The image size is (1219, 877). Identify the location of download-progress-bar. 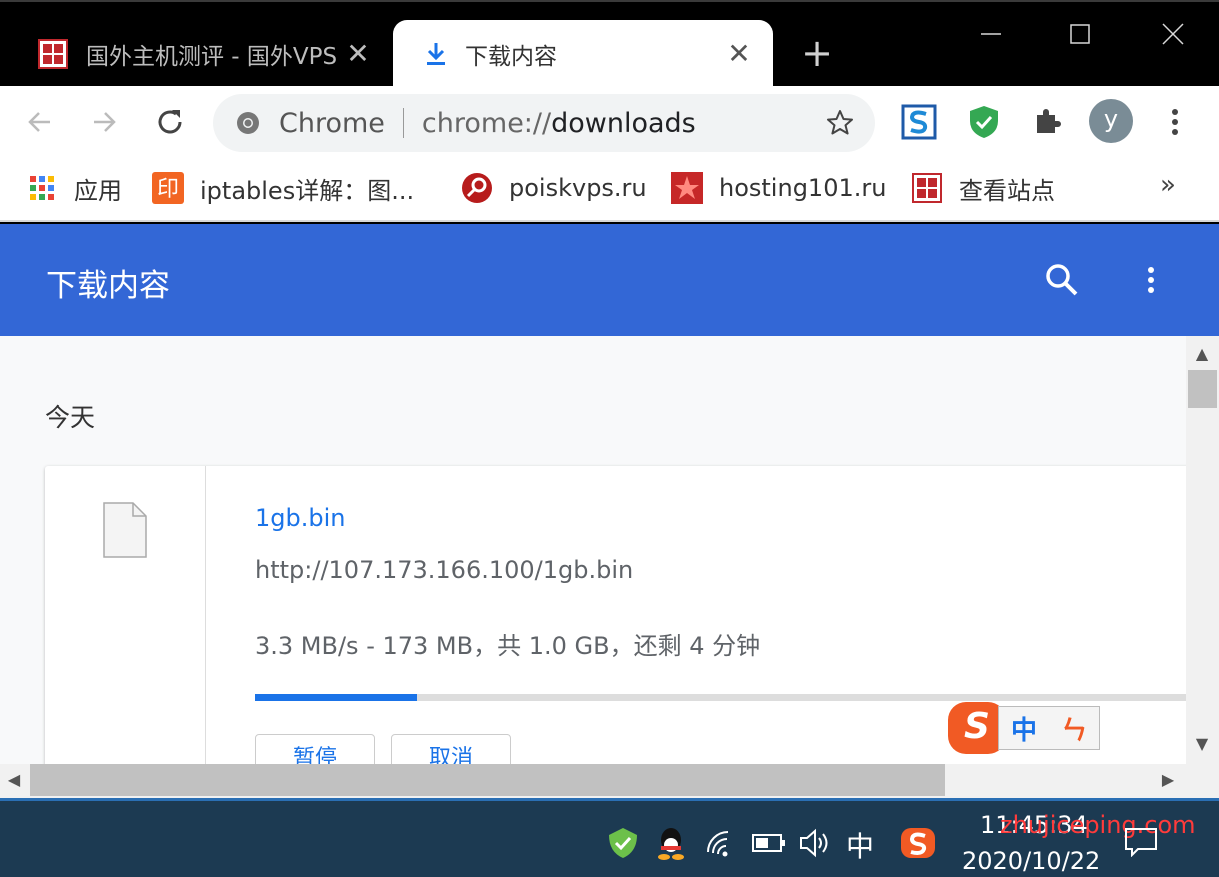
(720, 697).